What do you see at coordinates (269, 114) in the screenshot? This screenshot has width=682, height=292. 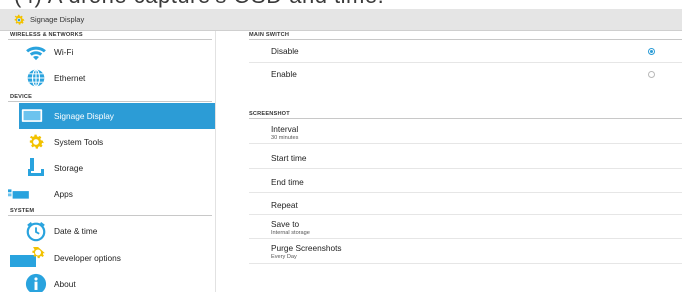 I see `section-header-screenshot: SCREENSHOT` at bounding box center [269, 114].